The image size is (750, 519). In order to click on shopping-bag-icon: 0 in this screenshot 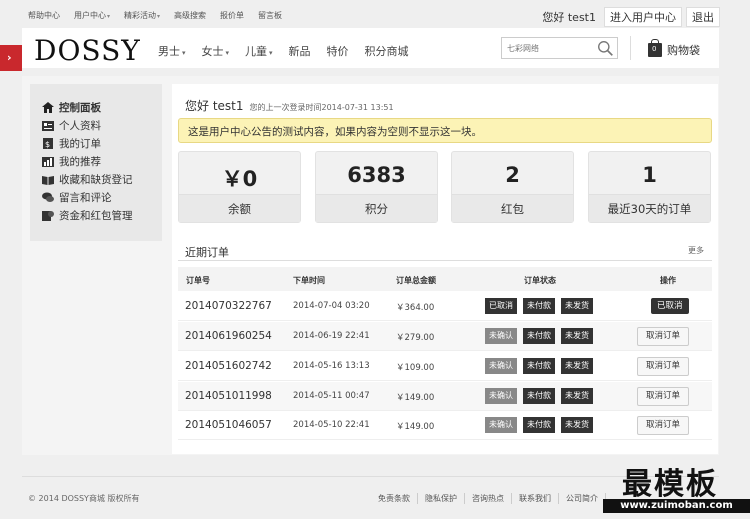, I will do `click(655, 48)`.